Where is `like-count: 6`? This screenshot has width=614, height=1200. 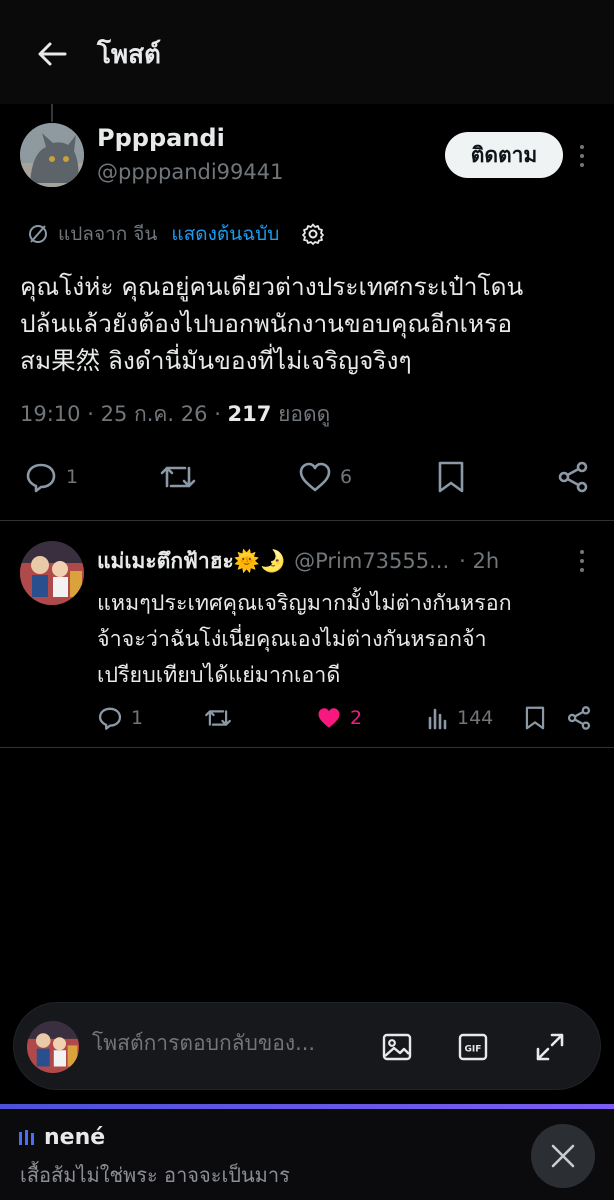
like-count: 6 is located at coordinates (346, 477).